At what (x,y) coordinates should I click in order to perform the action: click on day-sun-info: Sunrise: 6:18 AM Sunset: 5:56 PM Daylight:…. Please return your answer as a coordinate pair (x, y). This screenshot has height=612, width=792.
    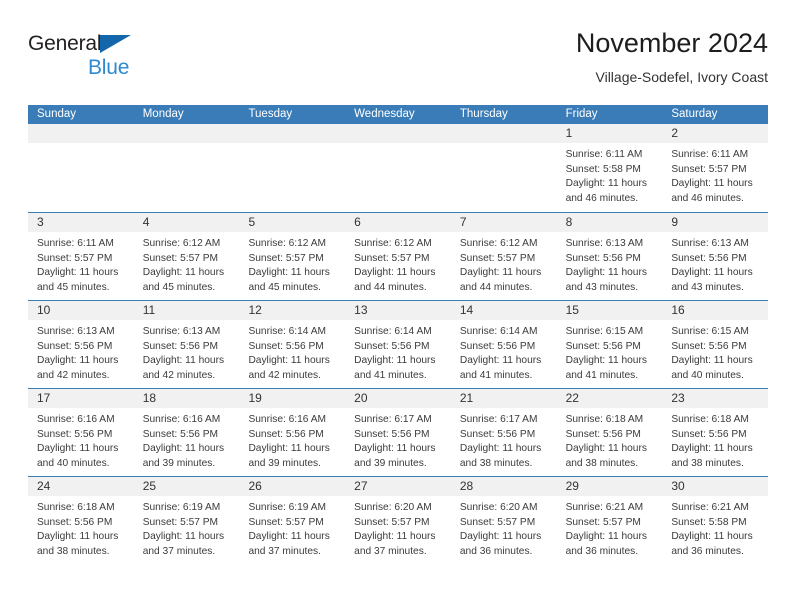
    Looking at the image, I should click on (715, 439).